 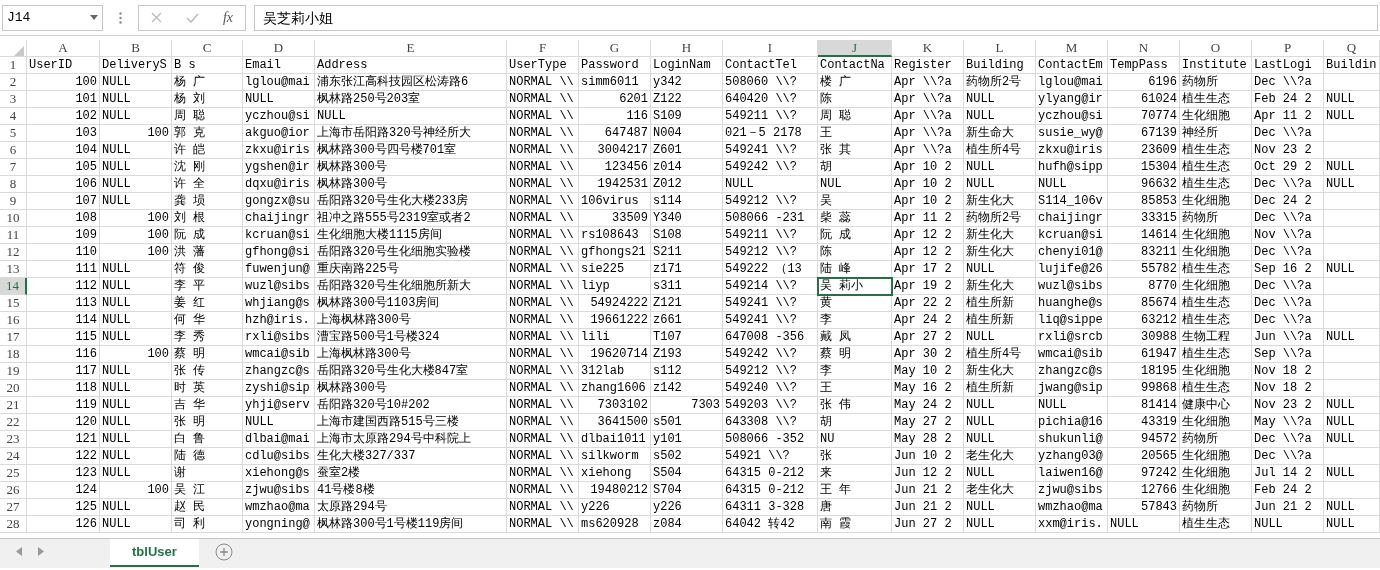 I want to click on table-cell: Z601, so click(x=687, y=150).